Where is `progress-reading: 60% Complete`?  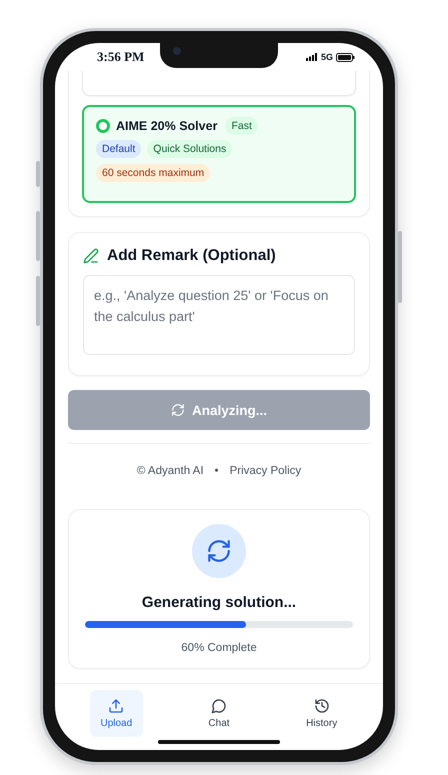 progress-reading: 60% Complete is located at coordinates (219, 648).